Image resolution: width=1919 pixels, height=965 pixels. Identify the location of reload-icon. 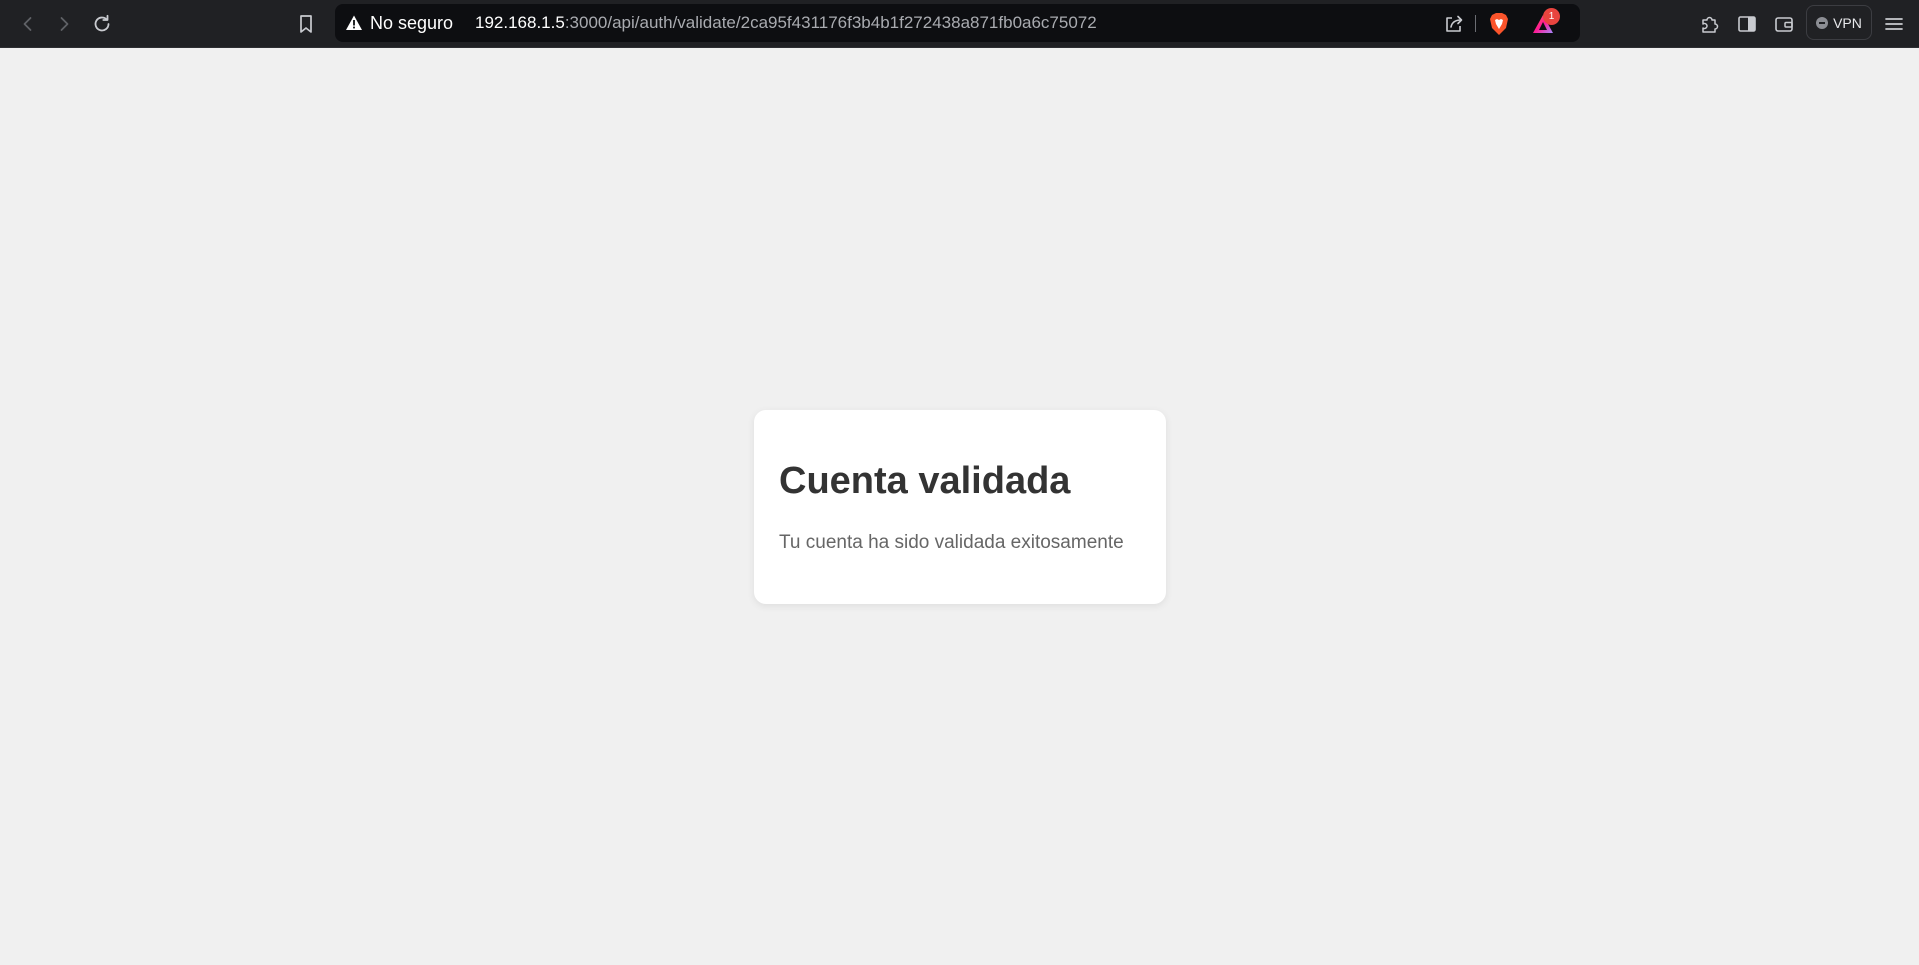
(102, 23).